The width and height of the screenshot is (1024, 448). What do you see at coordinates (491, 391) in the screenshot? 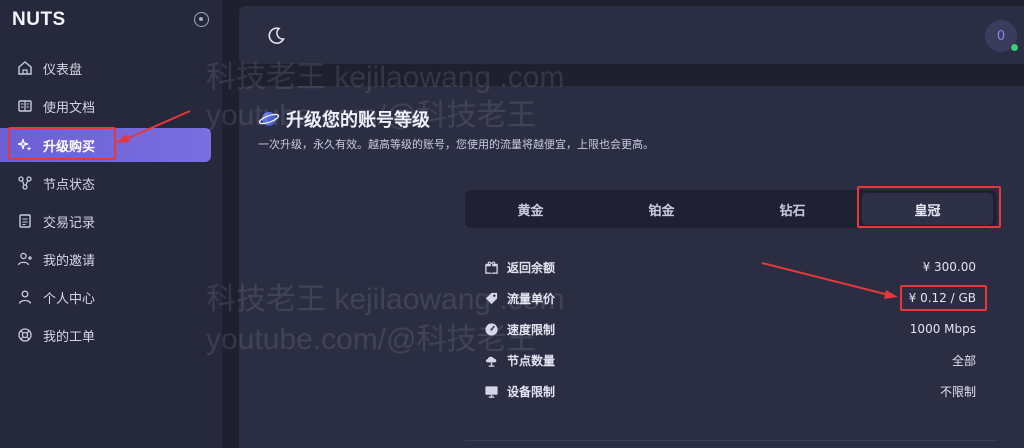
I see `monitor-icon` at bounding box center [491, 391].